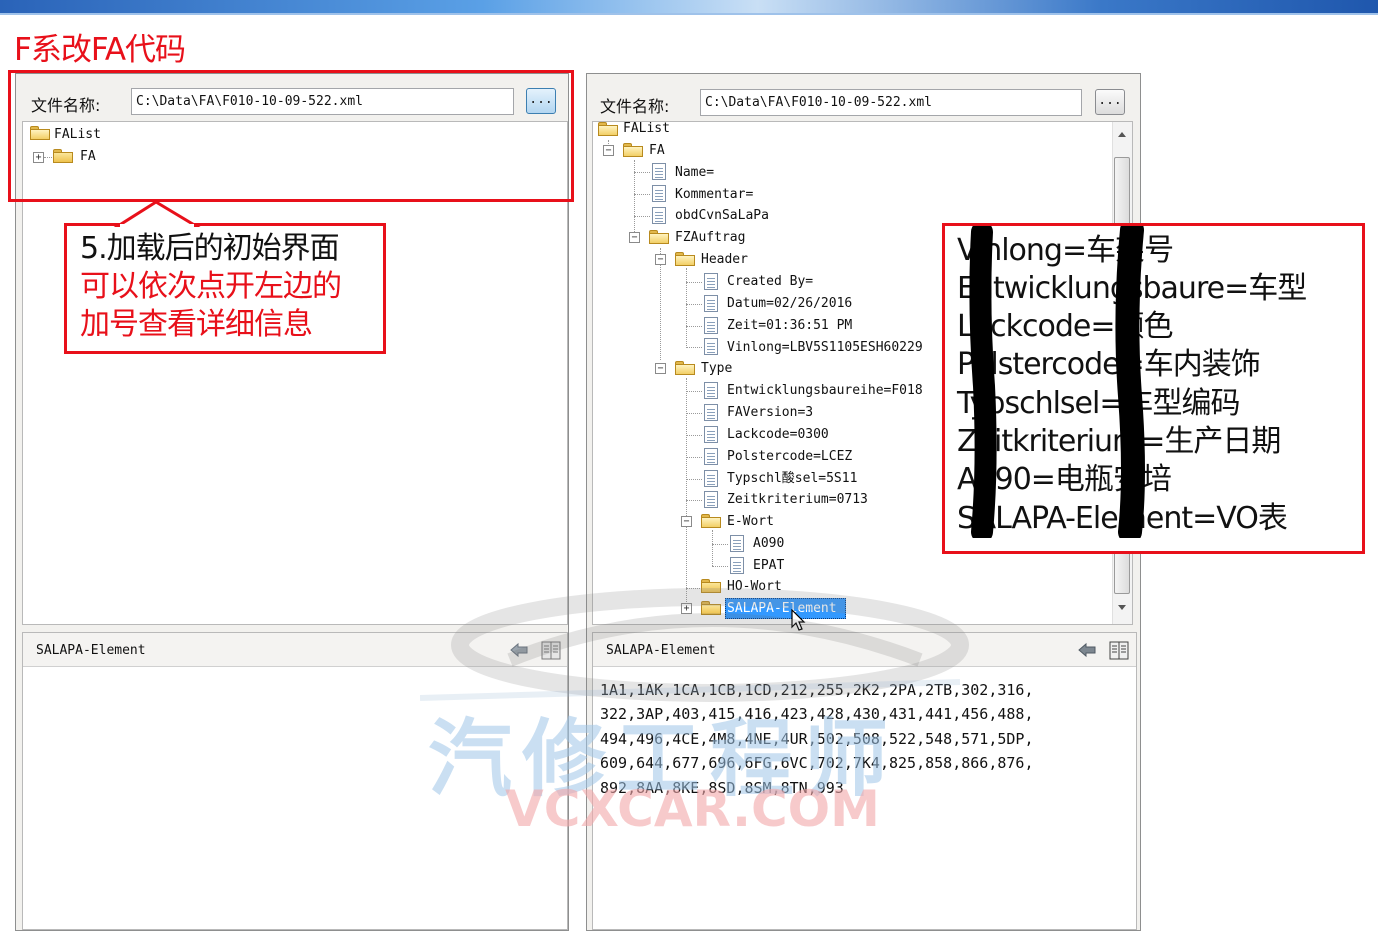 This screenshot has height=938, width=1378. Describe the element at coordinates (686, 521) in the screenshot. I see `collapse-ewort-icon: −` at that location.